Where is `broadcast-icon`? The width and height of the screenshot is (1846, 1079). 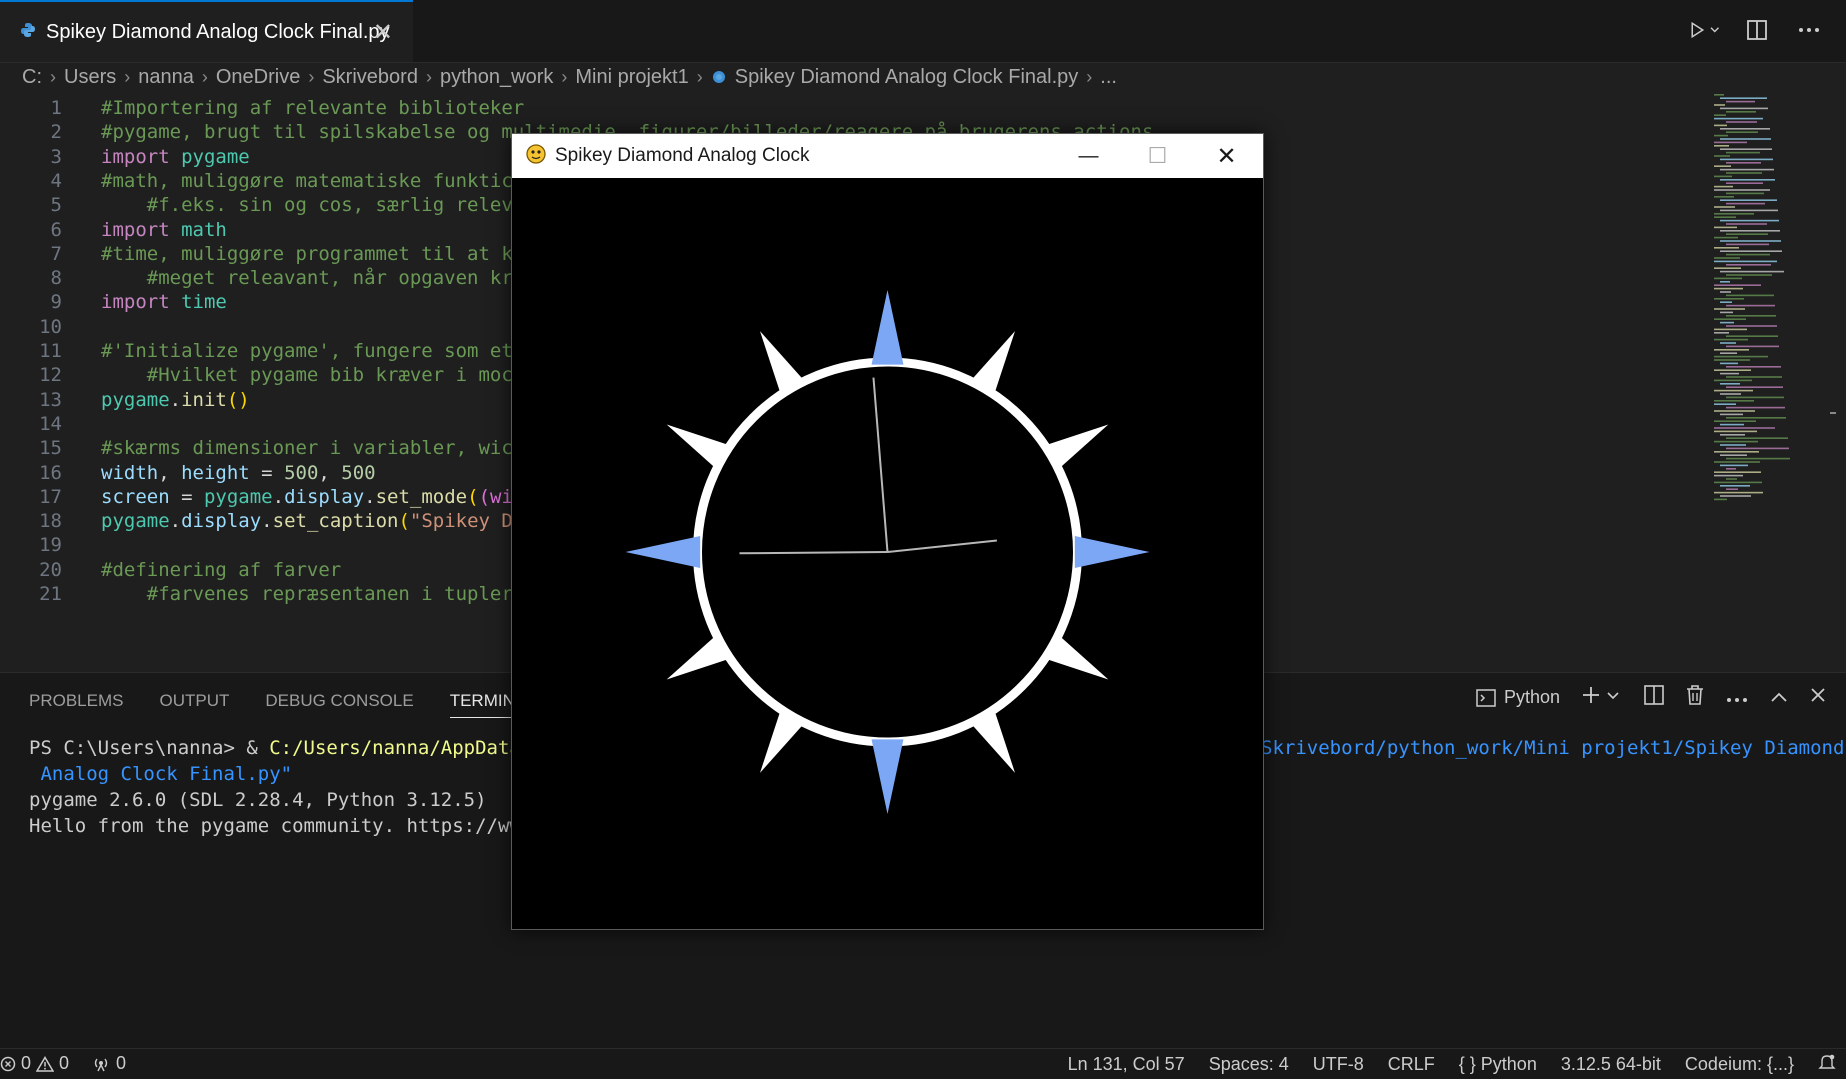 broadcast-icon is located at coordinates (101, 1064).